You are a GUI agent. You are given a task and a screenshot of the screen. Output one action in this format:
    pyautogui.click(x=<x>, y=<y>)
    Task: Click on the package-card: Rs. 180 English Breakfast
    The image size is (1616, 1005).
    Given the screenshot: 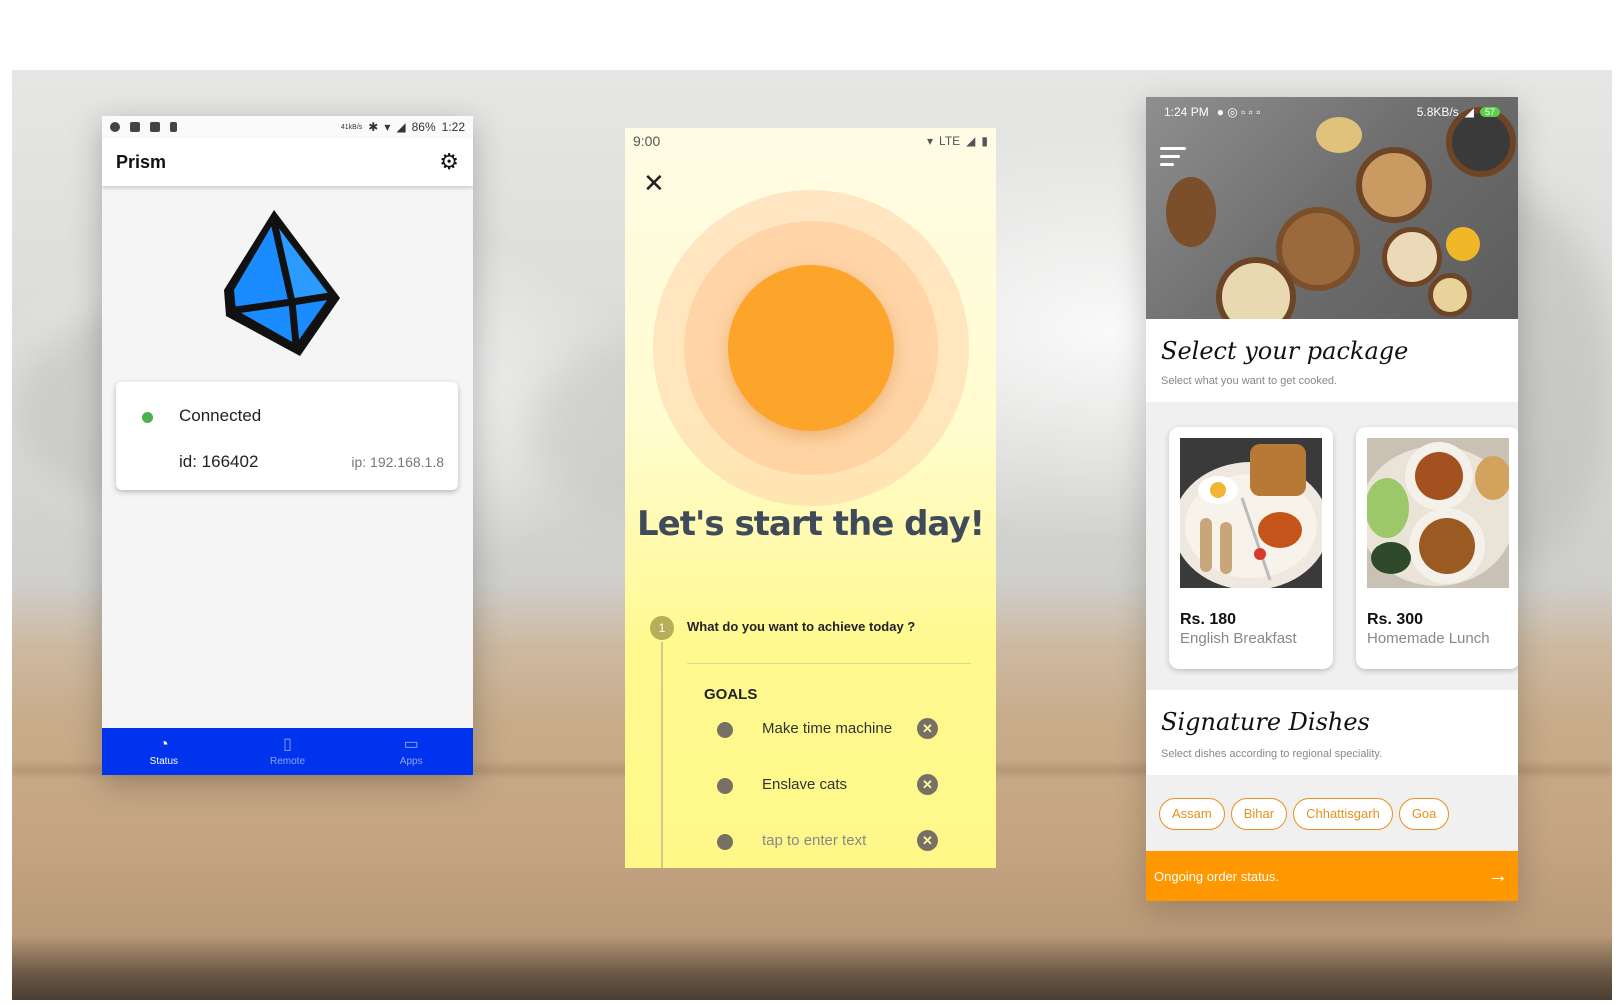 What is the action you would take?
    pyautogui.click(x=1251, y=548)
    